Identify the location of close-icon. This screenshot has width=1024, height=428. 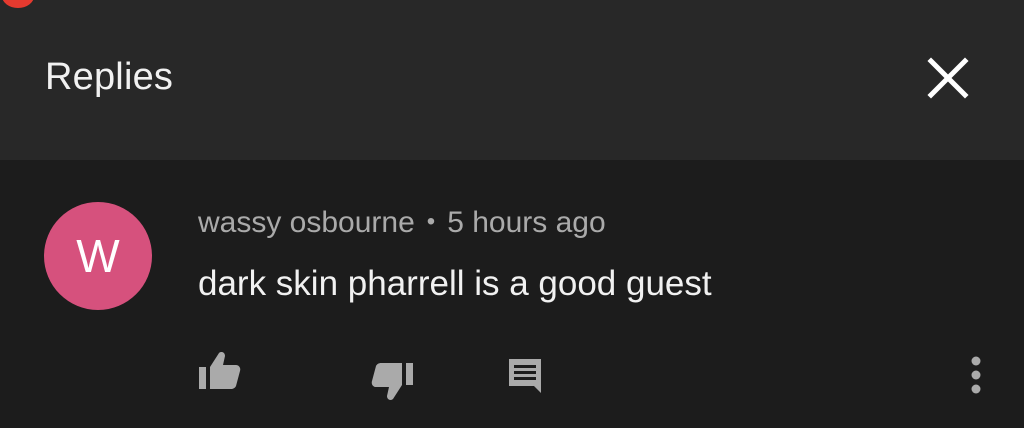
(948, 78).